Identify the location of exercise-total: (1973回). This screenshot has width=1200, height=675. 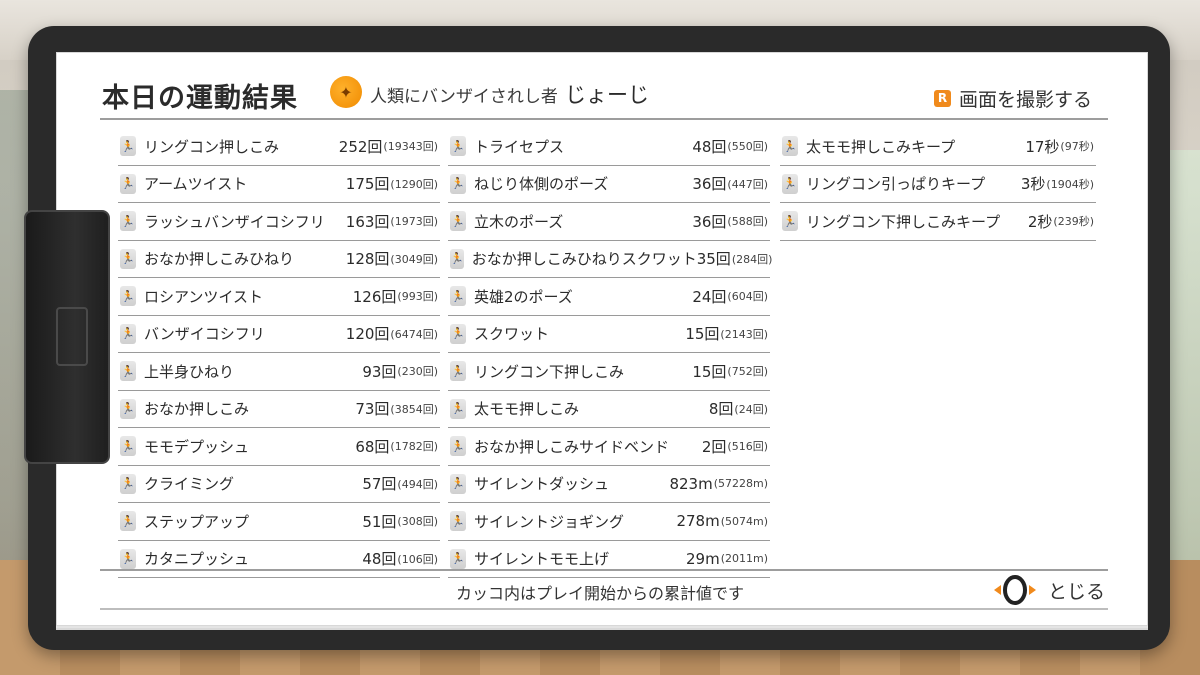
(414, 222).